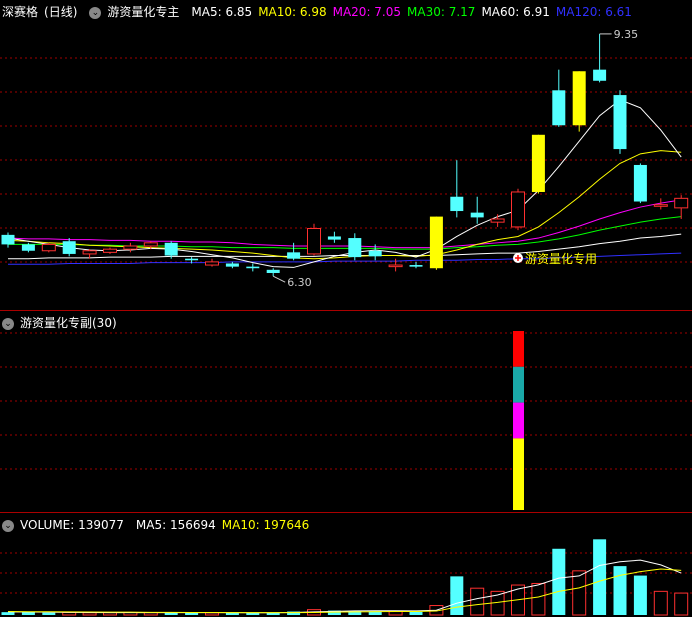 The image size is (692, 617). Describe the element at coordinates (66, 525) in the screenshot. I see `volume-indicator: ⌄ VOLUME: 139077` at that location.